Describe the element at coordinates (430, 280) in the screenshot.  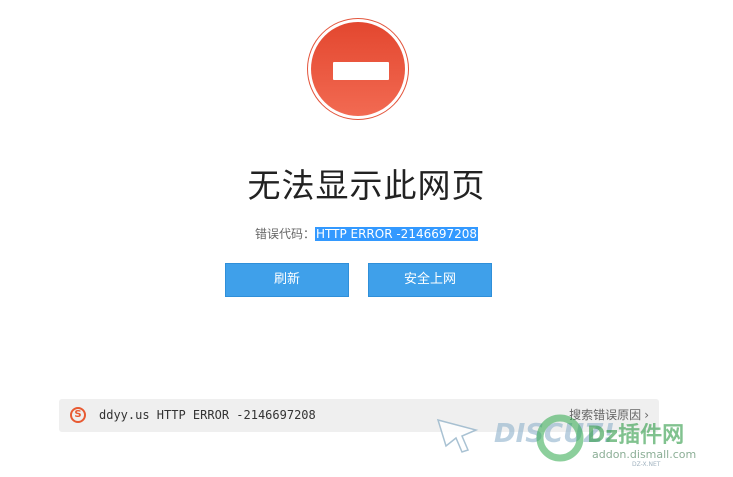
I see `safe-browse-button: 安全上网` at that location.